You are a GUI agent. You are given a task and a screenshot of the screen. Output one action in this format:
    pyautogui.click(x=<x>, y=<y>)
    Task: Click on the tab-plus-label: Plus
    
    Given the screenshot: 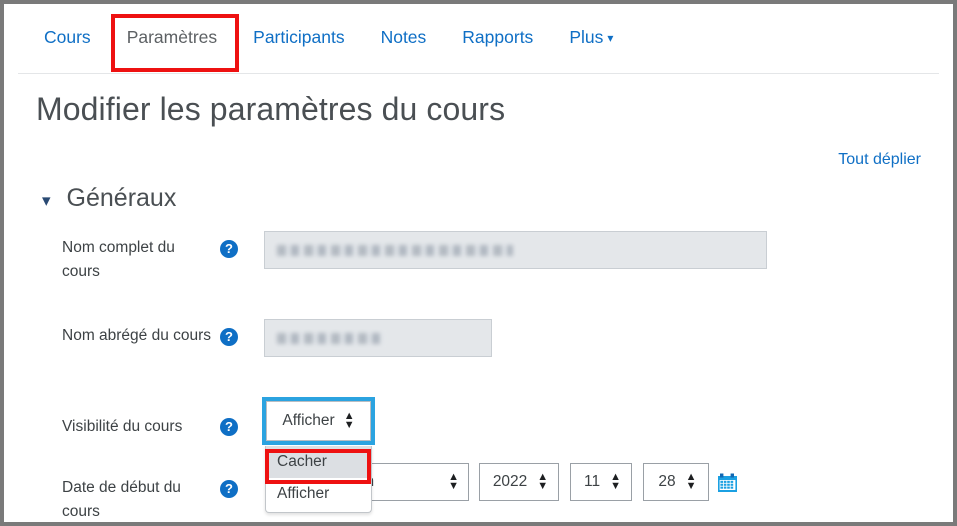 What is the action you would take?
    pyautogui.click(x=586, y=37)
    